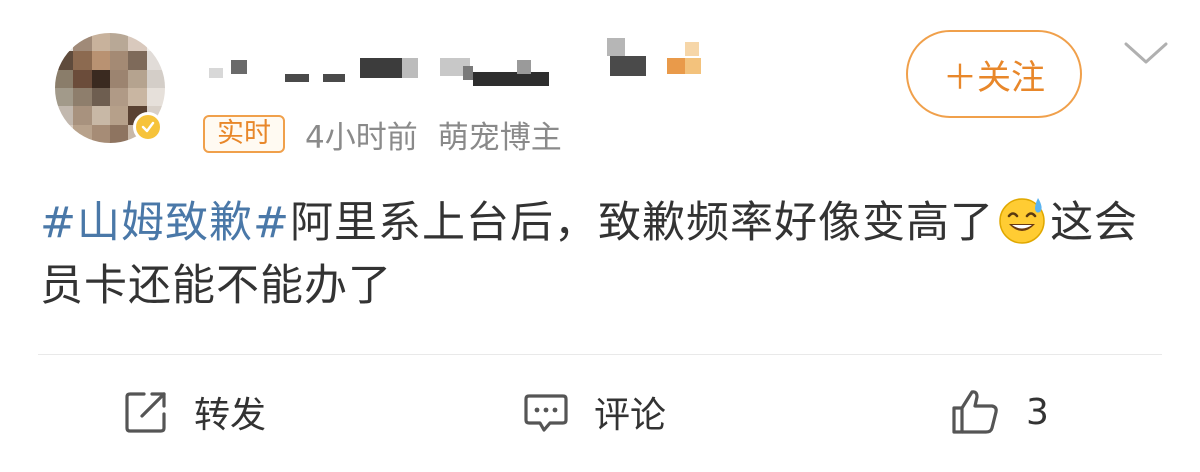 The height and width of the screenshot is (472, 1200). Describe the element at coordinates (999, 412) in the screenshot. I see `like-button: 3` at that location.